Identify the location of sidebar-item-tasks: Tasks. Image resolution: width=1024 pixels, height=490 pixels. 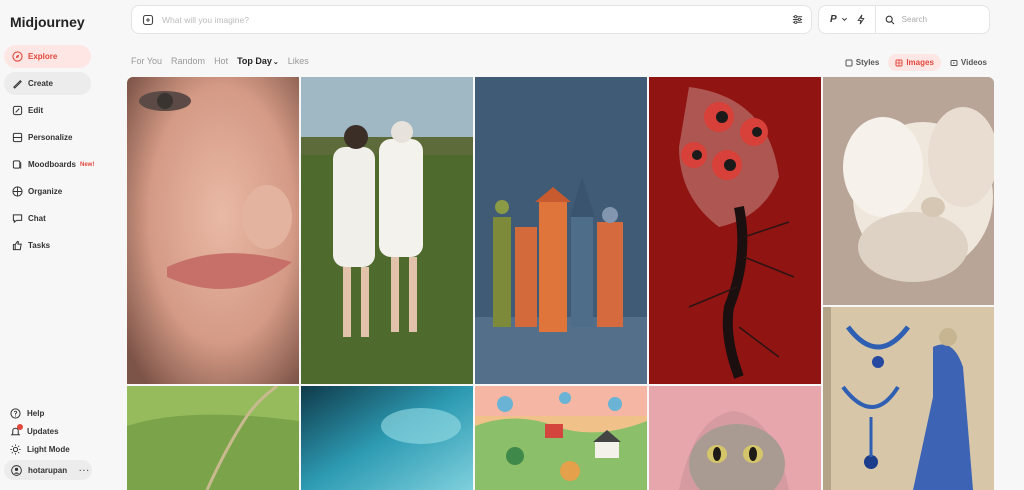
(47, 245).